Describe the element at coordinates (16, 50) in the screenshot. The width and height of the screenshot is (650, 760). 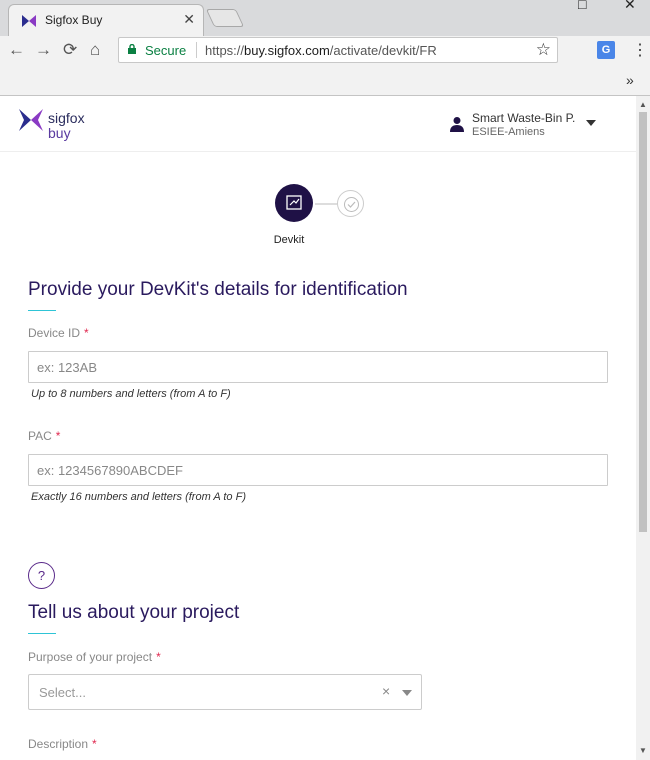
I see `back-icon: ←` at that location.